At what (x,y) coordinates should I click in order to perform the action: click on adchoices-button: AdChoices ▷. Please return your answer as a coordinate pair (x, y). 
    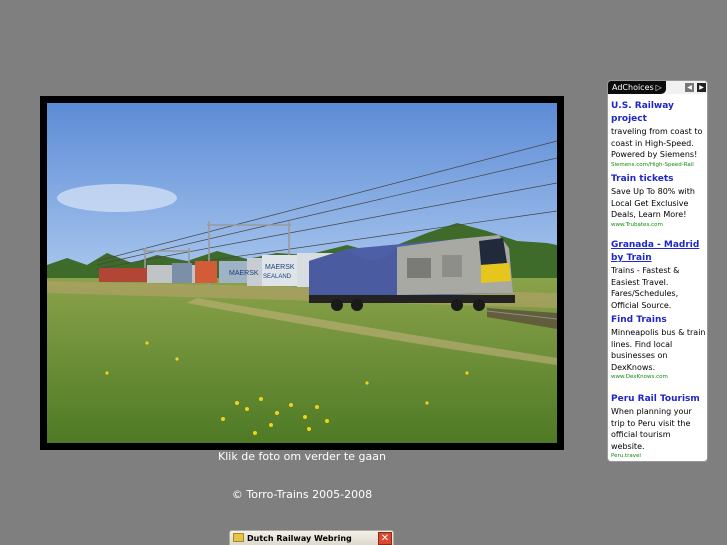
    Looking at the image, I should click on (637, 87).